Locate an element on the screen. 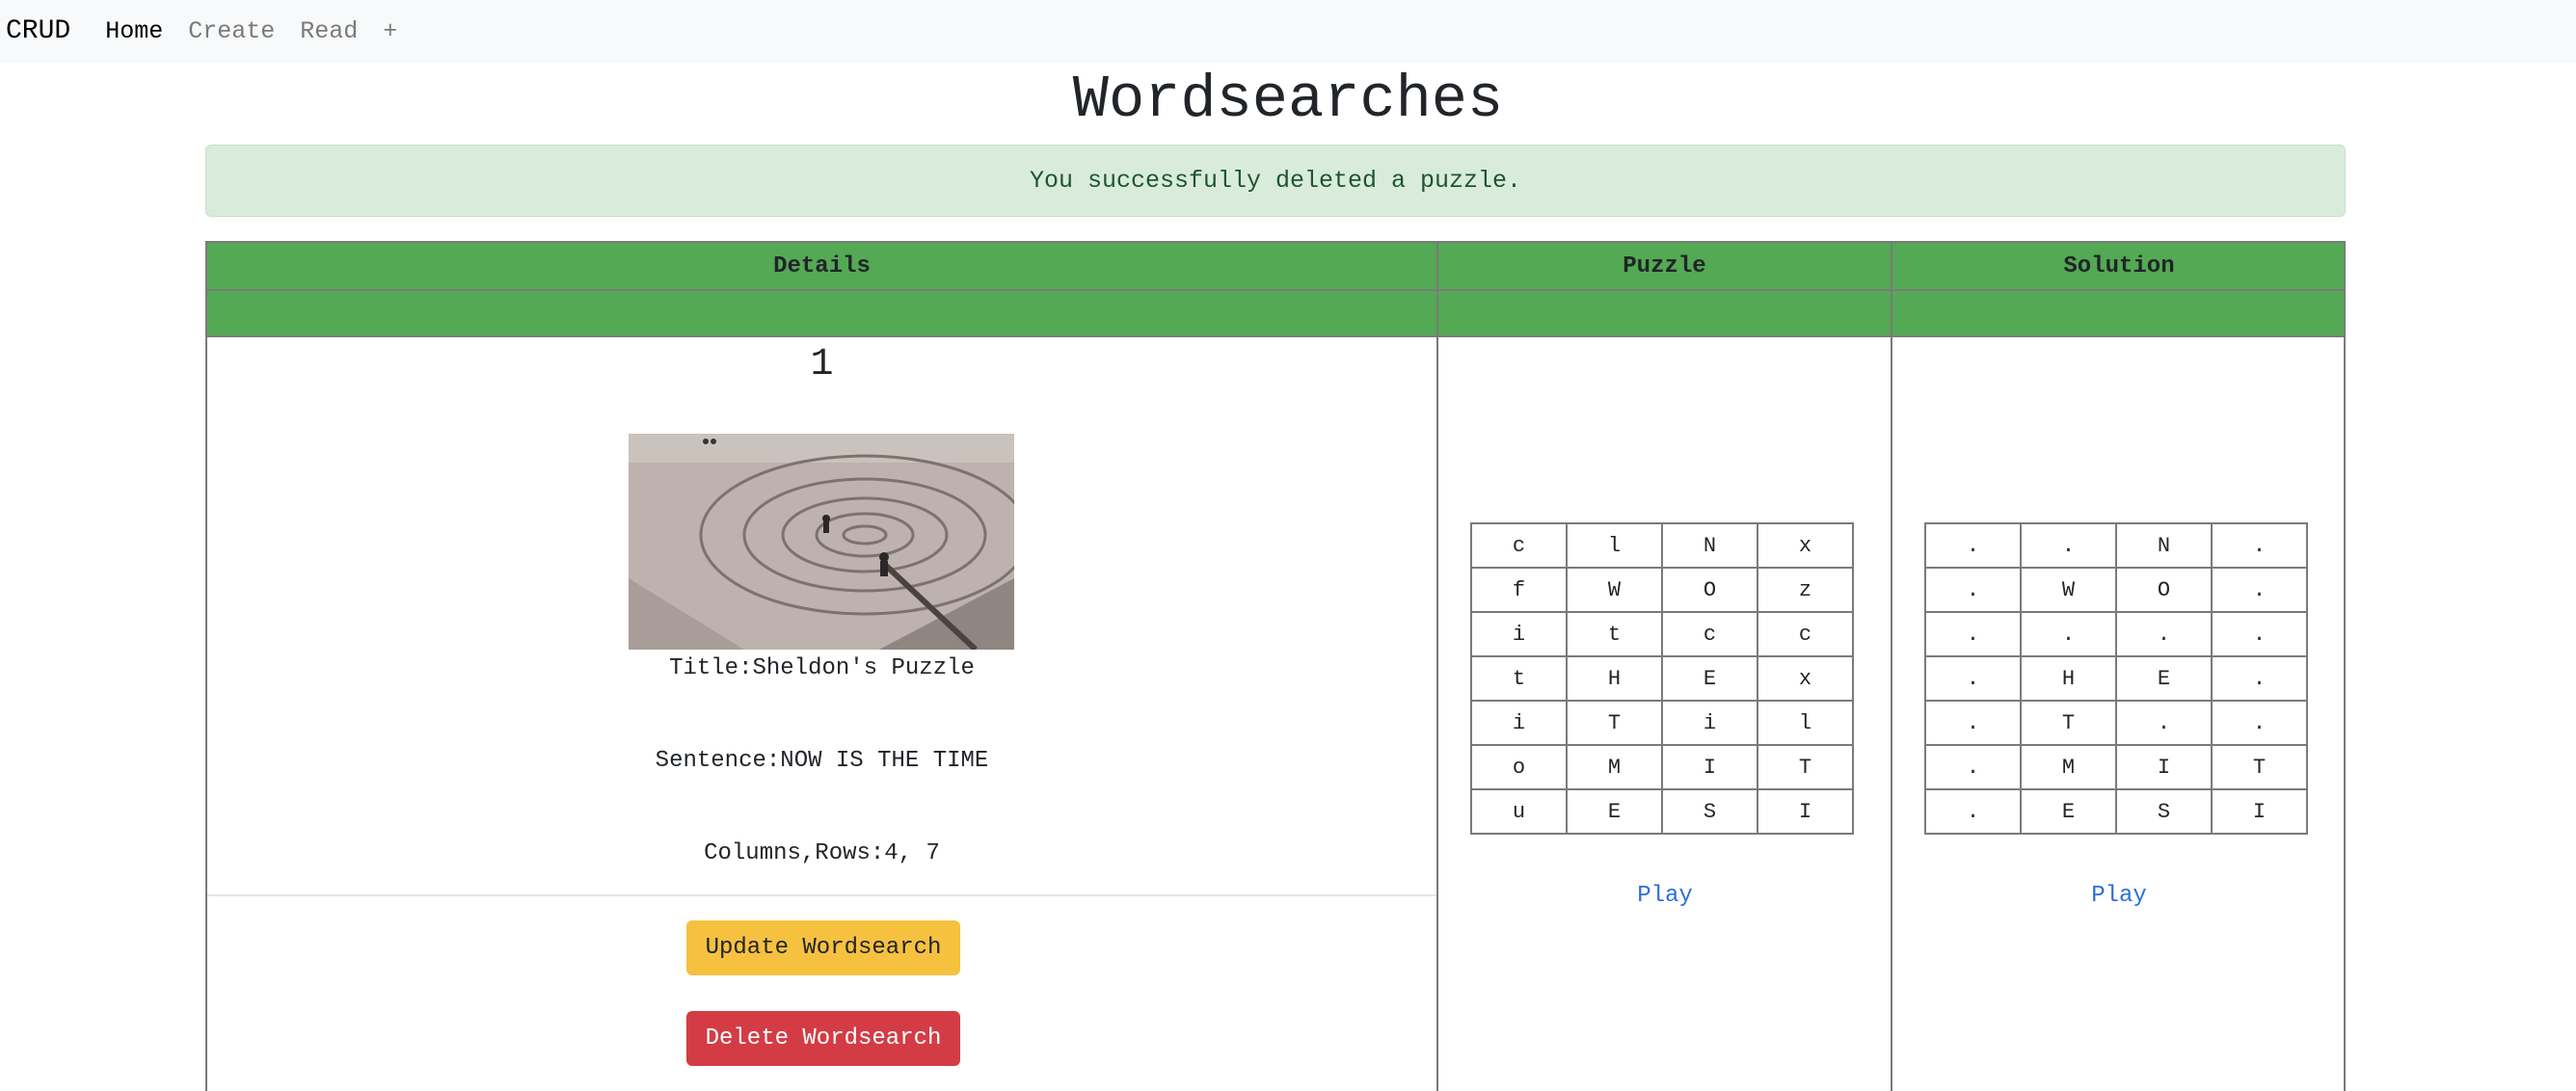 This screenshot has width=2576, height=1091. grid-row: iTil is located at coordinates (1662, 723).